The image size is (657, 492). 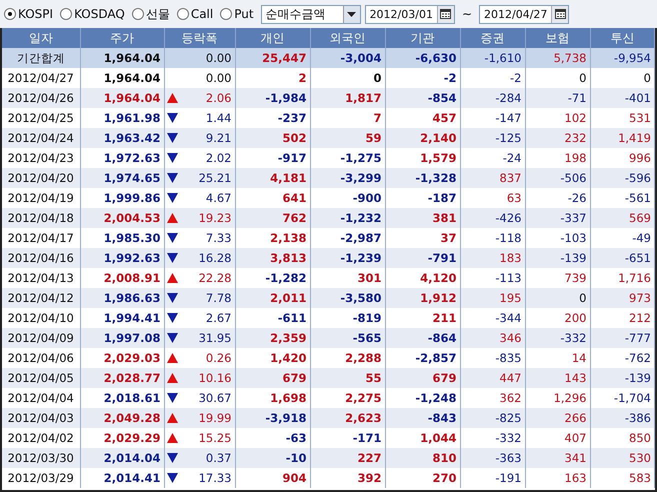 I want to click on net-buy-cell: 2,623, so click(x=347, y=418).